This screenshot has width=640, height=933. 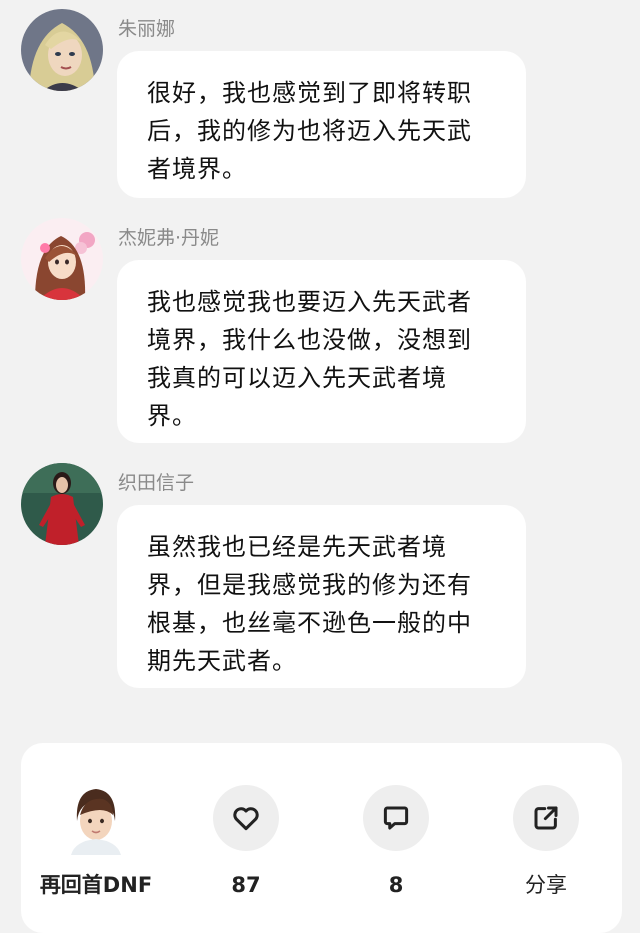 I want to click on sender-name: 朱丽娜, so click(x=146, y=29).